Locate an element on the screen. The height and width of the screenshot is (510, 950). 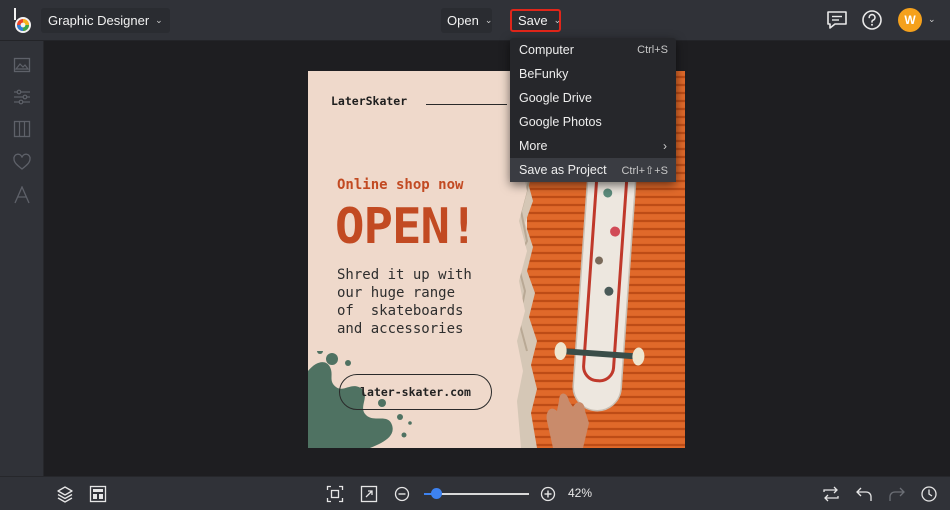
heart-icon is located at coordinates (22, 162).